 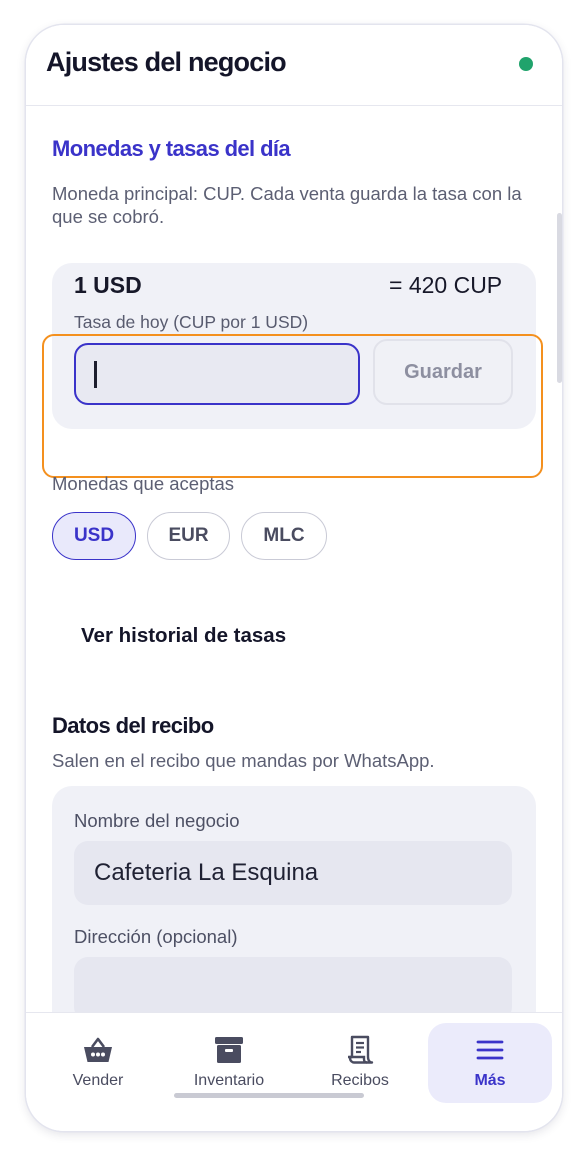 I want to click on tab-inventario: Inventario, so click(x=229, y=1063).